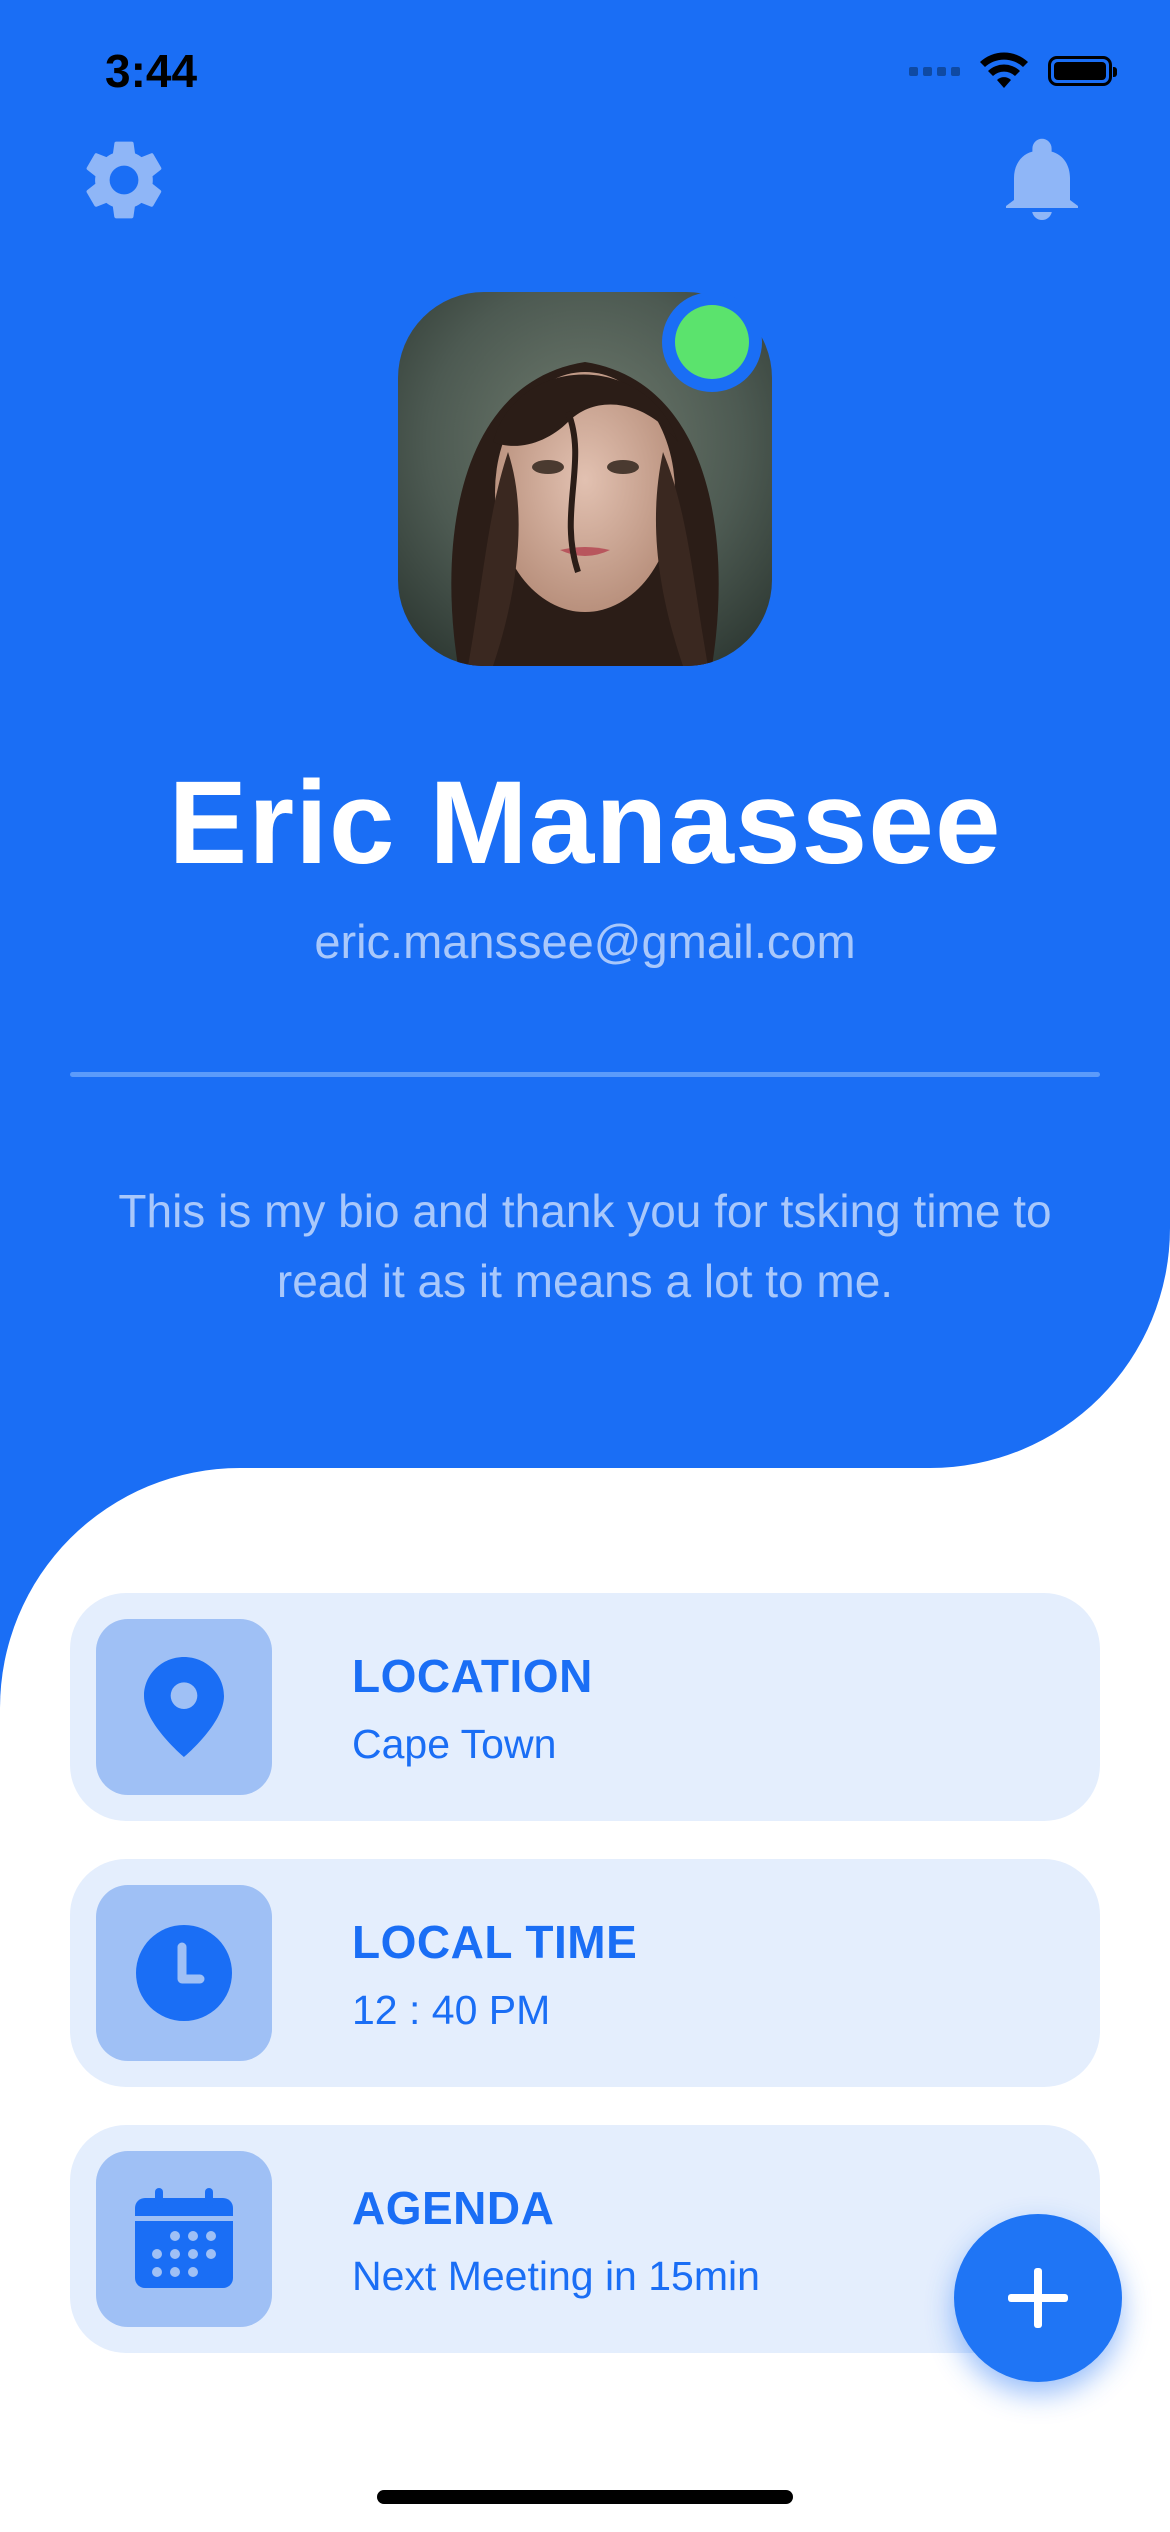  I want to click on location-icon-box, so click(184, 1707).